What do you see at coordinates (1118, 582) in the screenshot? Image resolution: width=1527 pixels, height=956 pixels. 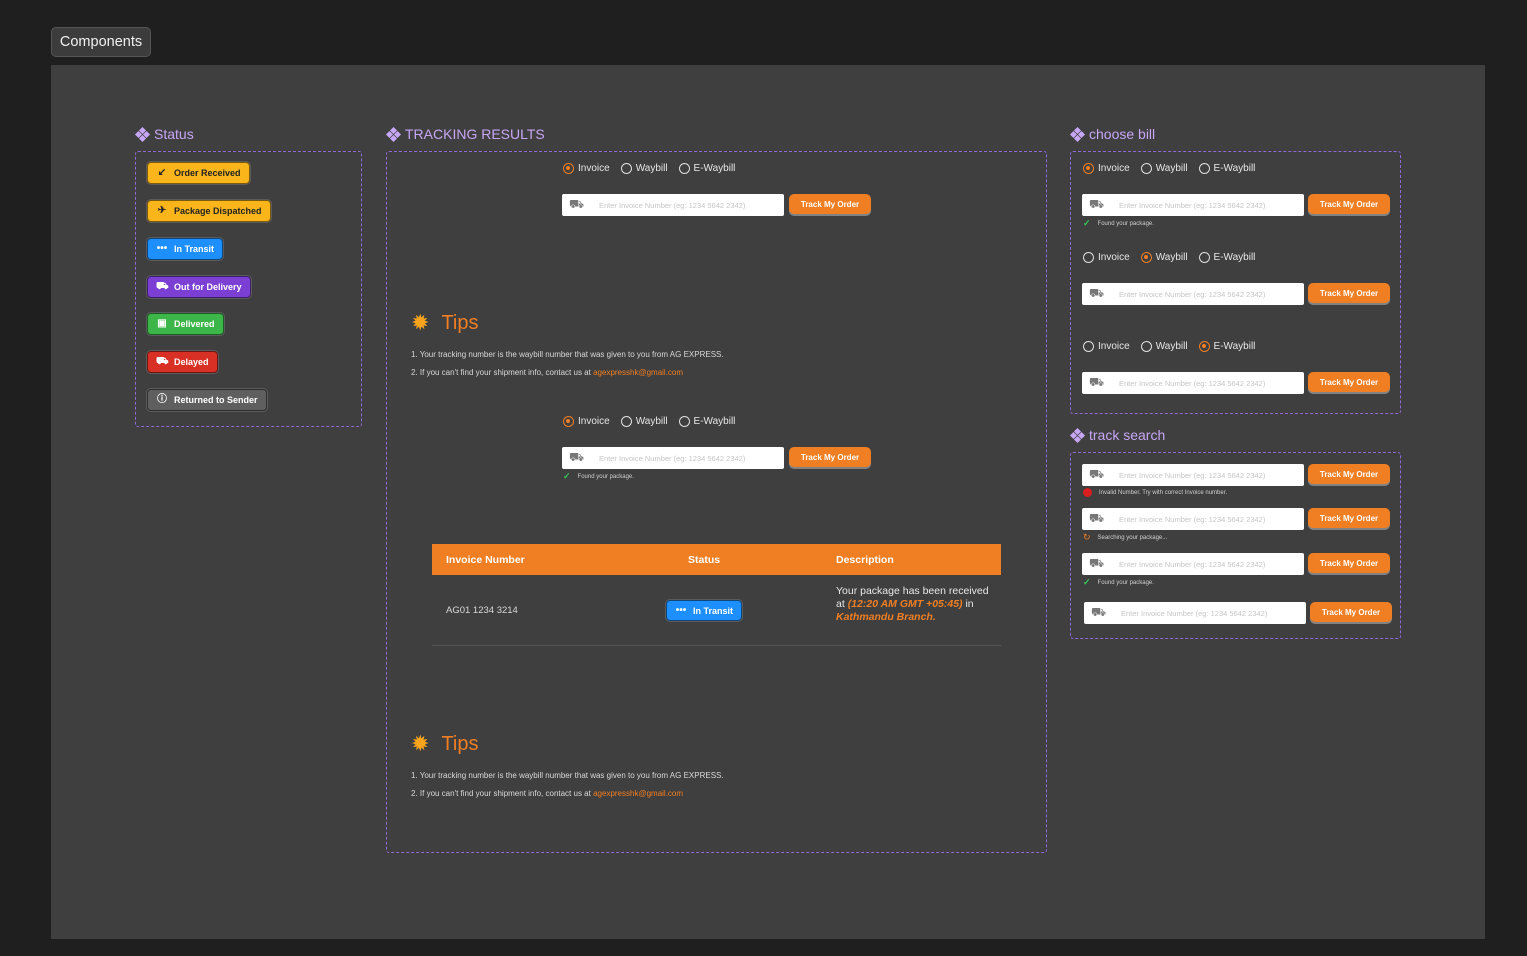 I see `found-message: ✓ Found your package.` at bounding box center [1118, 582].